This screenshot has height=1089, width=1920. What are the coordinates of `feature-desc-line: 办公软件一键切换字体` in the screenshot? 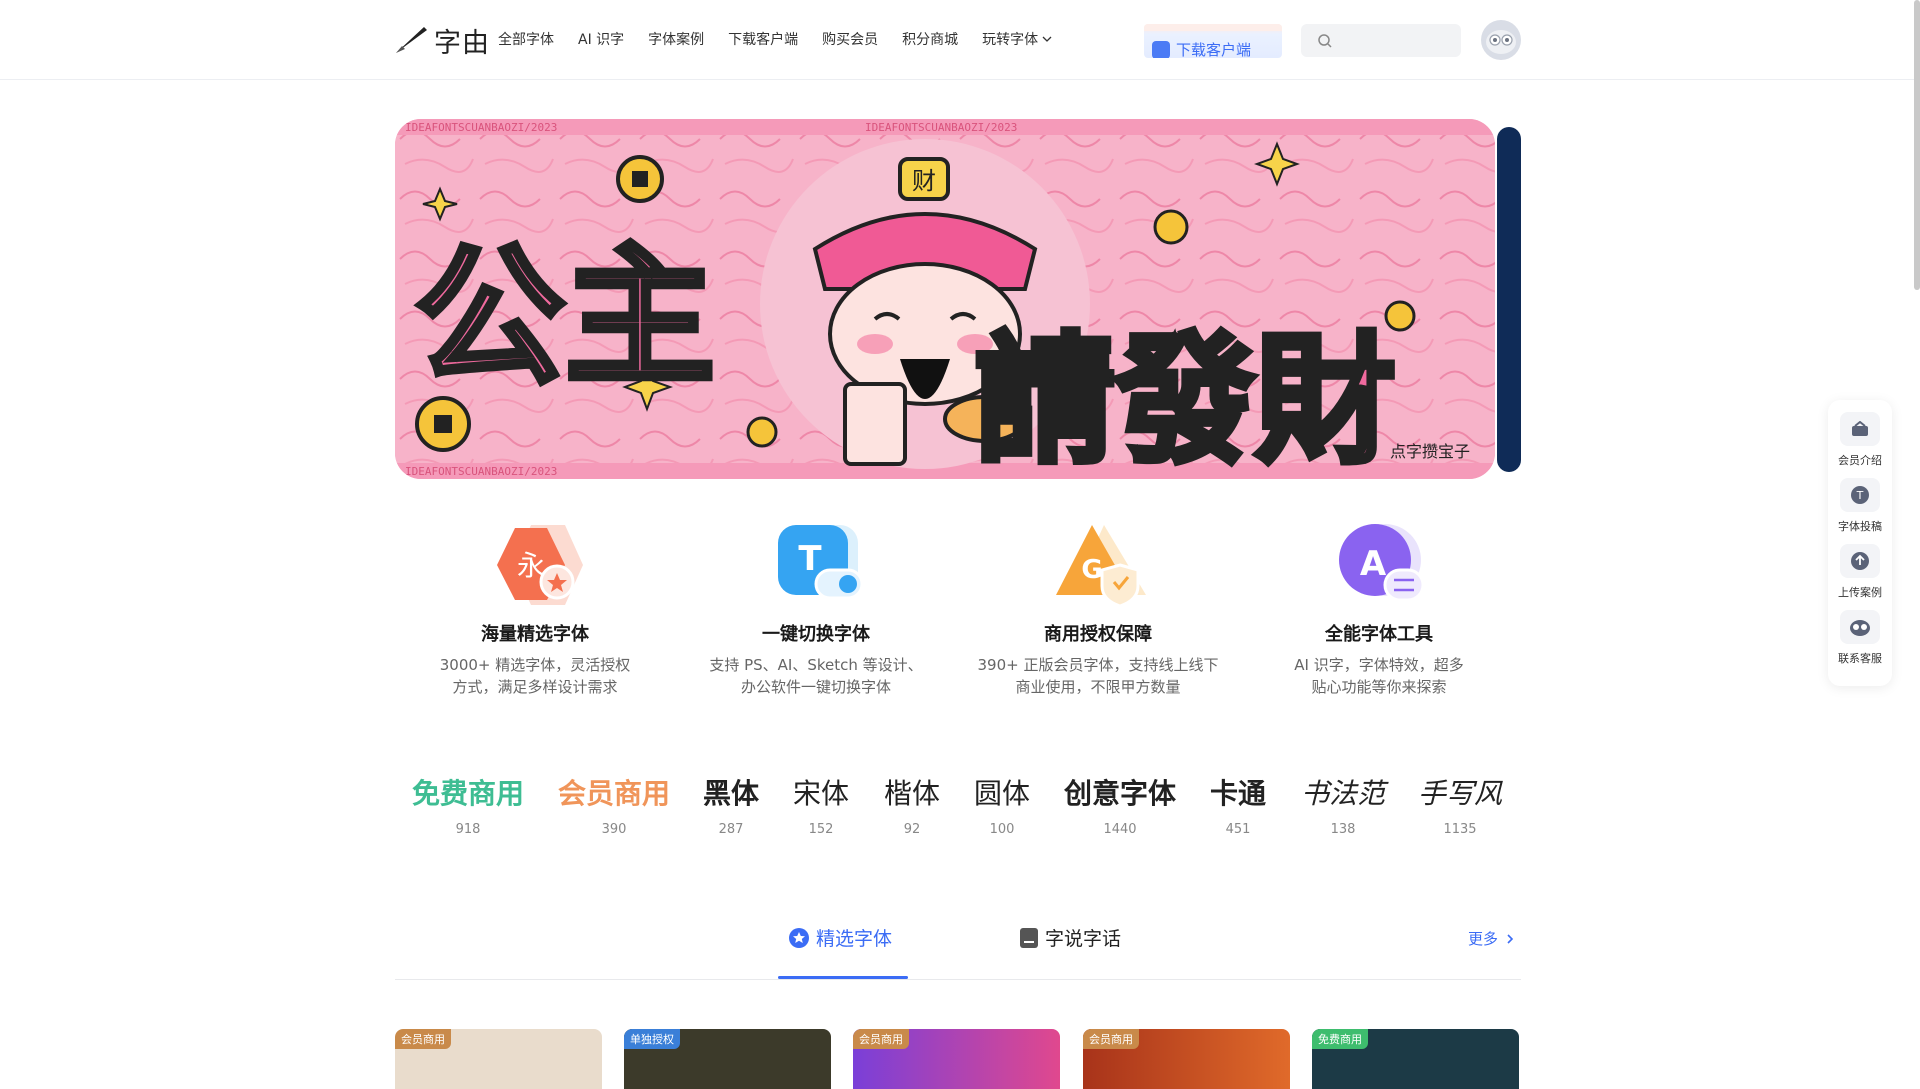 It's located at (815, 687).